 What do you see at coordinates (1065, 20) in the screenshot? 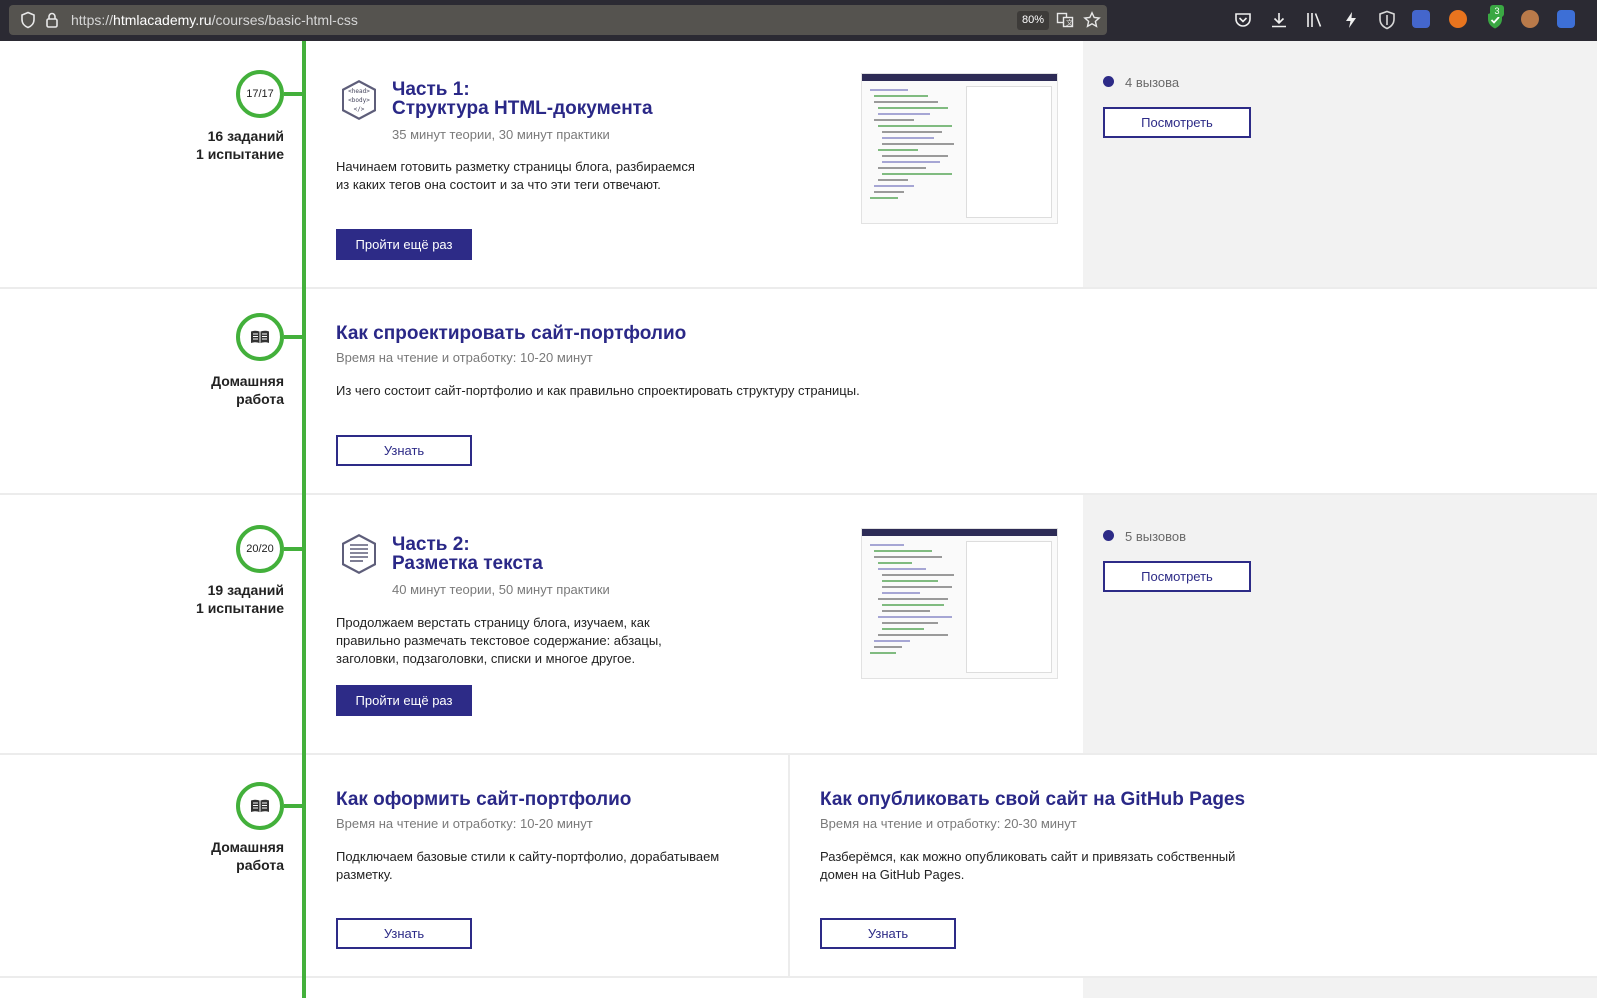
I see `translate-icon: 文` at bounding box center [1065, 20].